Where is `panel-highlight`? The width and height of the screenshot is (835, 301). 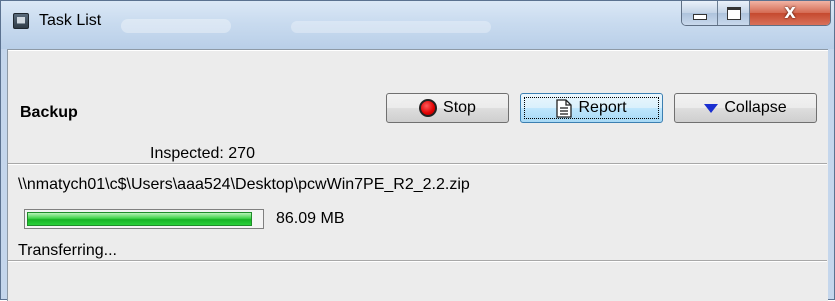 panel-highlight is located at coordinates (418, 50).